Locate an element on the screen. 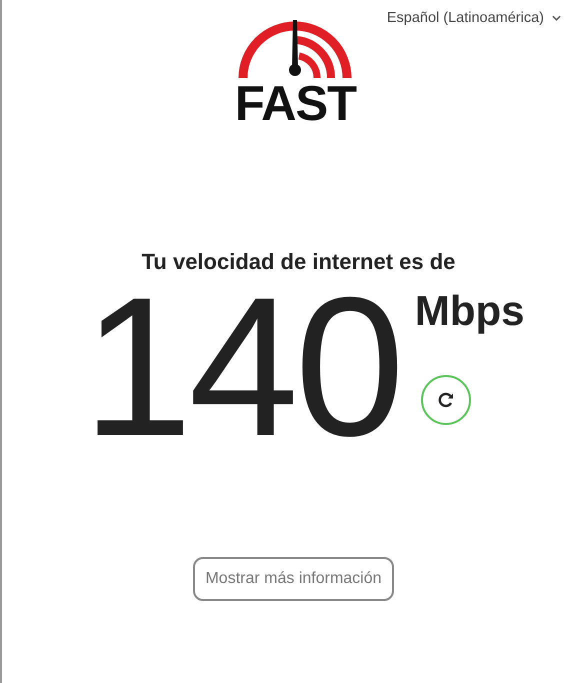 Image resolution: width=585 pixels, height=683 pixels. speed-value: 140 is located at coordinates (241, 367).